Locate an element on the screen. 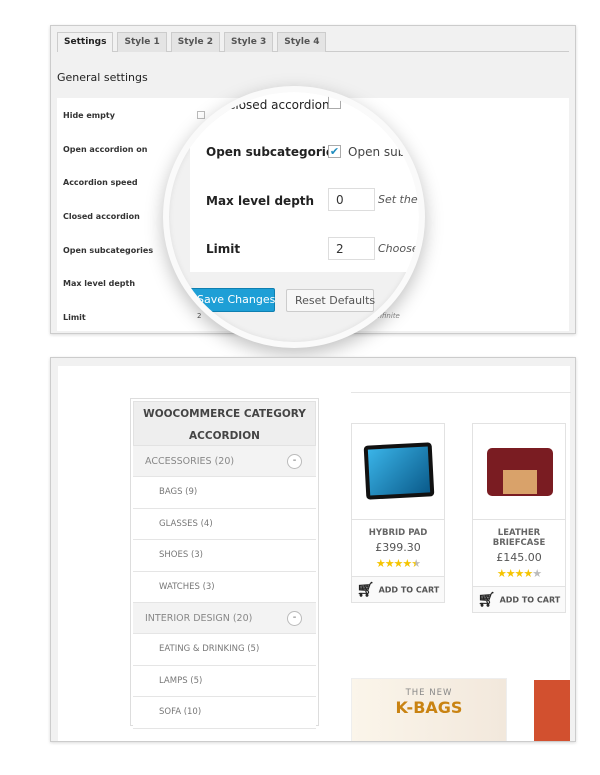 The height and width of the screenshot is (775, 600). product-price: £399.30 is located at coordinates (398, 547).